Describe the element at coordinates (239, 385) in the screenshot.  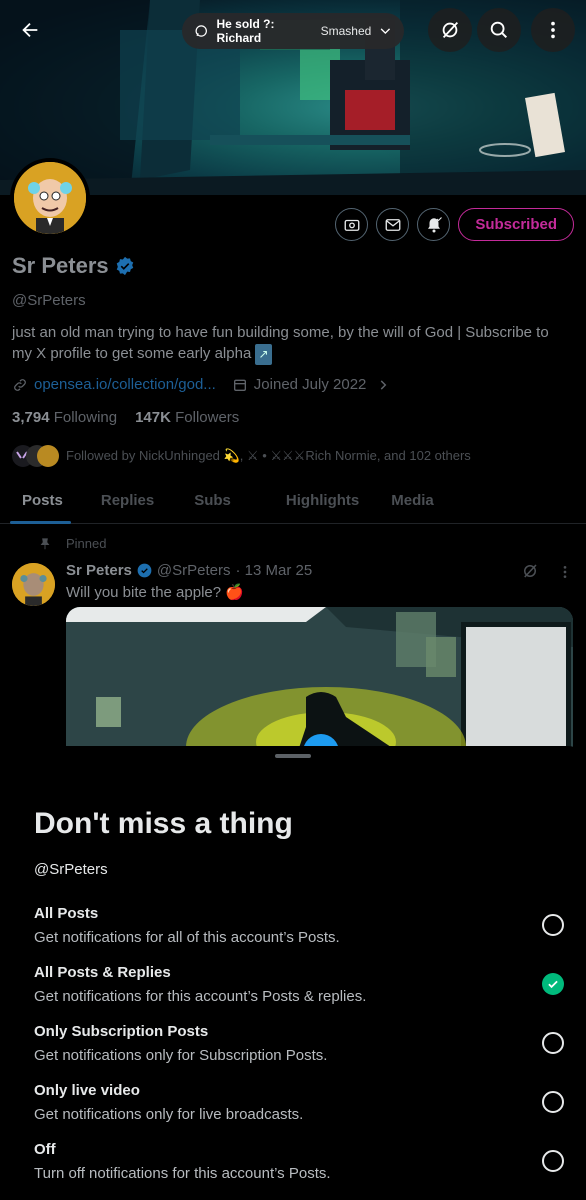
I see `calendar-icon` at that location.